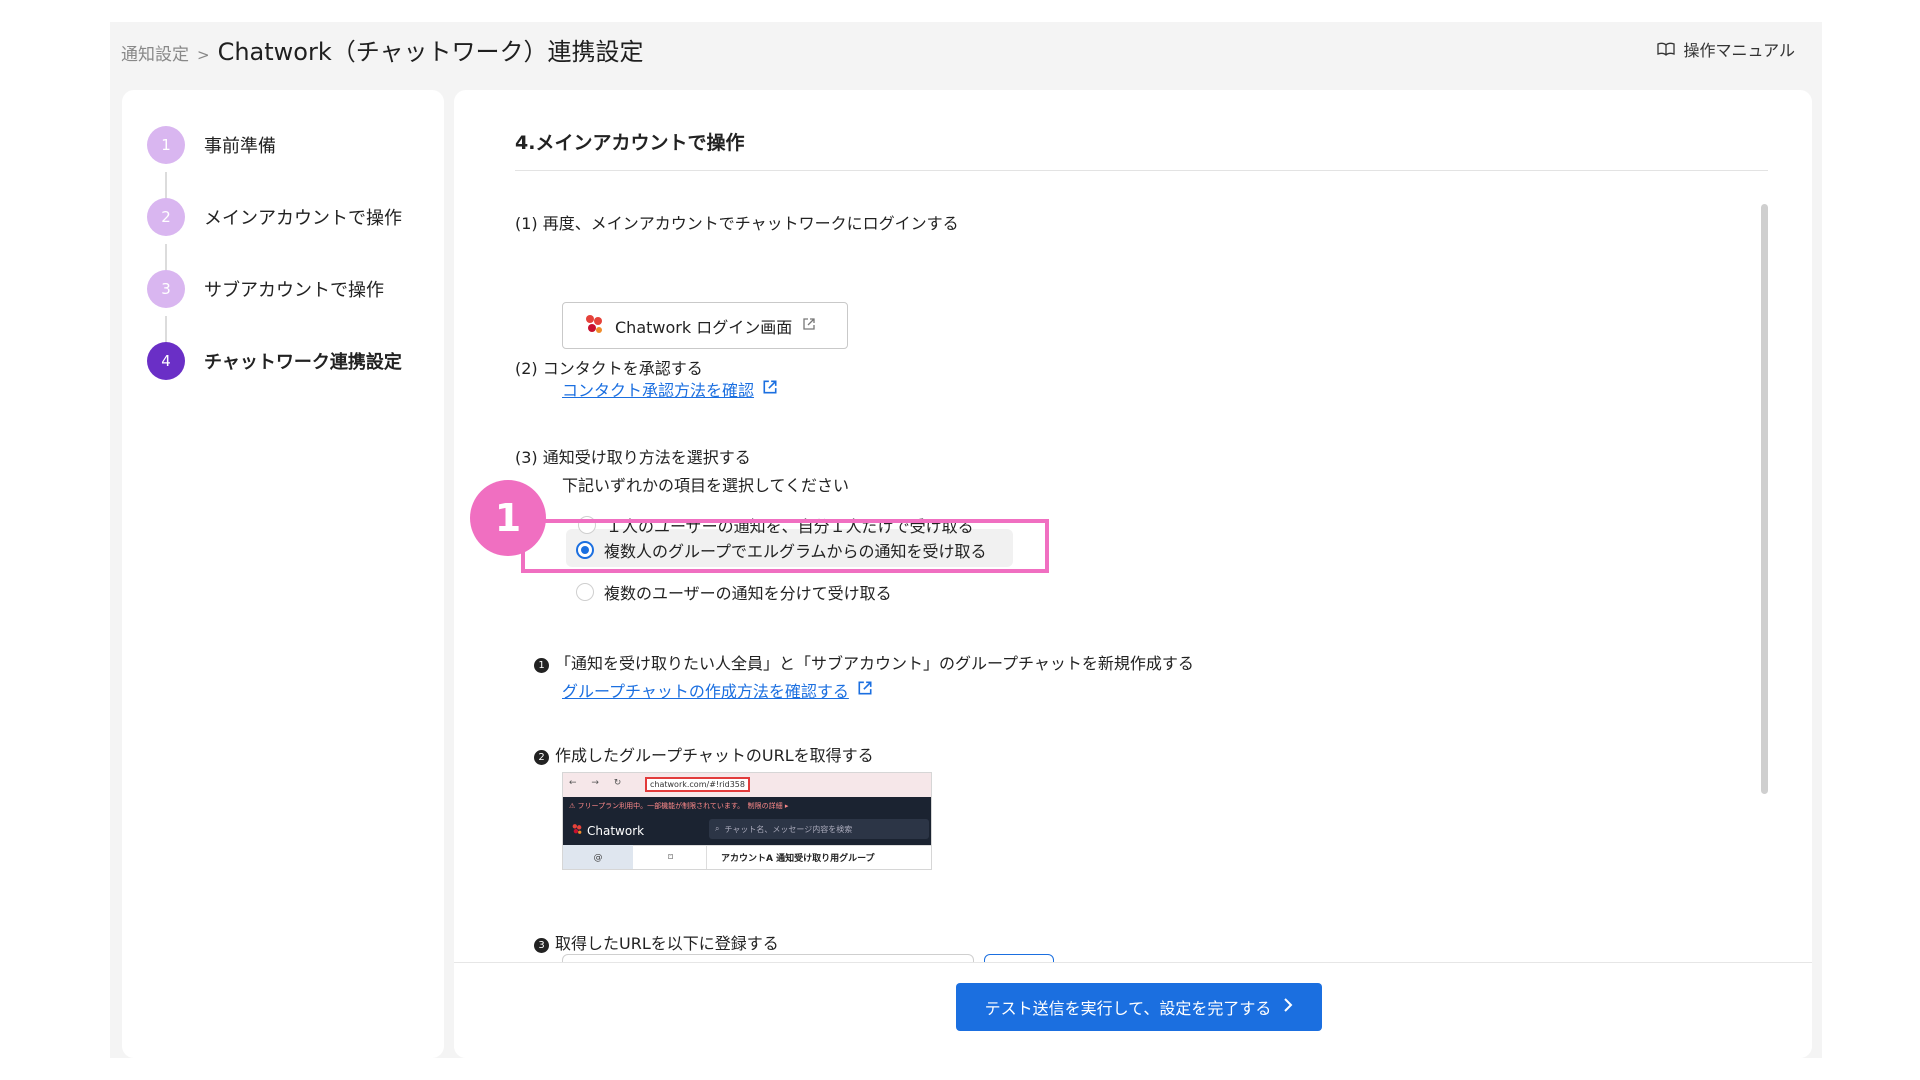  Describe the element at coordinates (671, 857) in the screenshot. I see `bookmark-tab-icon: ⌑` at that location.